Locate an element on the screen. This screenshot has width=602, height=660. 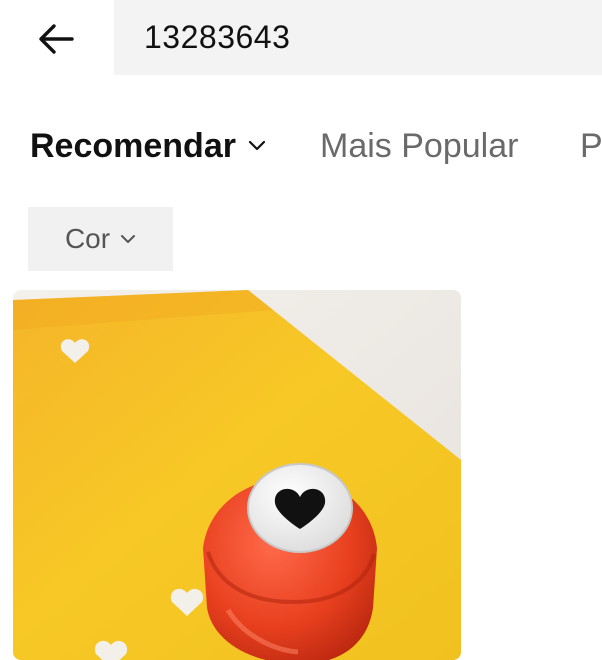
arrow-left-icon is located at coordinates (56, 39).